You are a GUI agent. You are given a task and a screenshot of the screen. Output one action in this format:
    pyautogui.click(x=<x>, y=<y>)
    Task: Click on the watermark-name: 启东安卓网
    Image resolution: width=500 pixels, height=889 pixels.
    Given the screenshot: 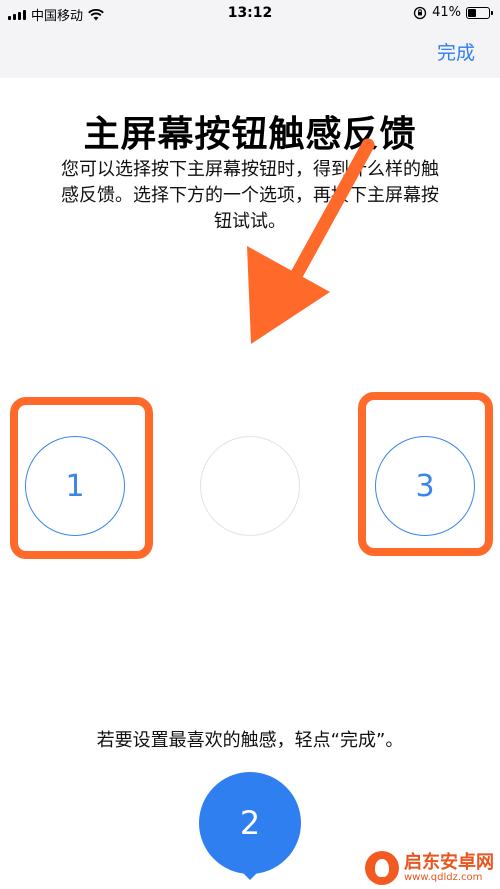 What is the action you would take?
    pyautogui.click(x=449, y=862)
    